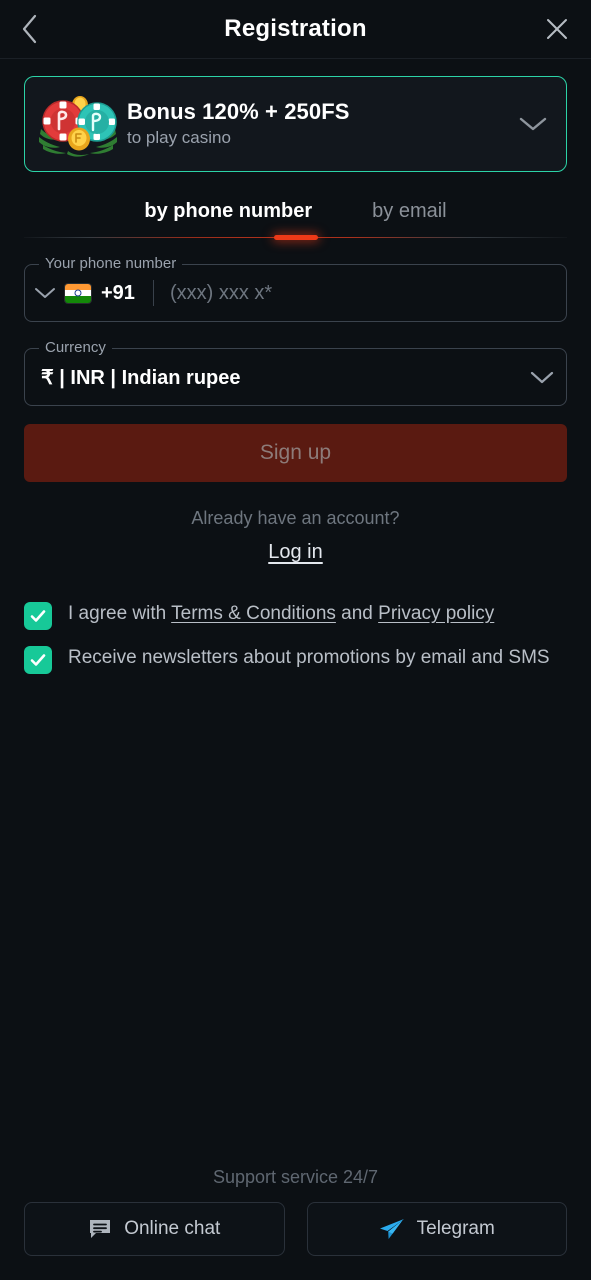  What do you see at coordinates (100, 1229) in the screenshot?
I see `chat-bubble-icon` at bounding box center [100, 1229].